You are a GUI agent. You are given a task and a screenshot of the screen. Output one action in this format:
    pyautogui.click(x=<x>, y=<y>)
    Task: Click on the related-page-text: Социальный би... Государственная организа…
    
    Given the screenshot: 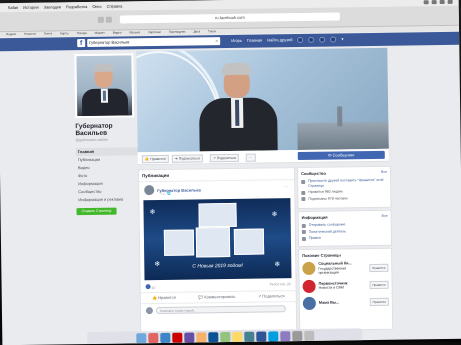 What is the action you would take?
    pyautogui.click(x=340, y=268)
    